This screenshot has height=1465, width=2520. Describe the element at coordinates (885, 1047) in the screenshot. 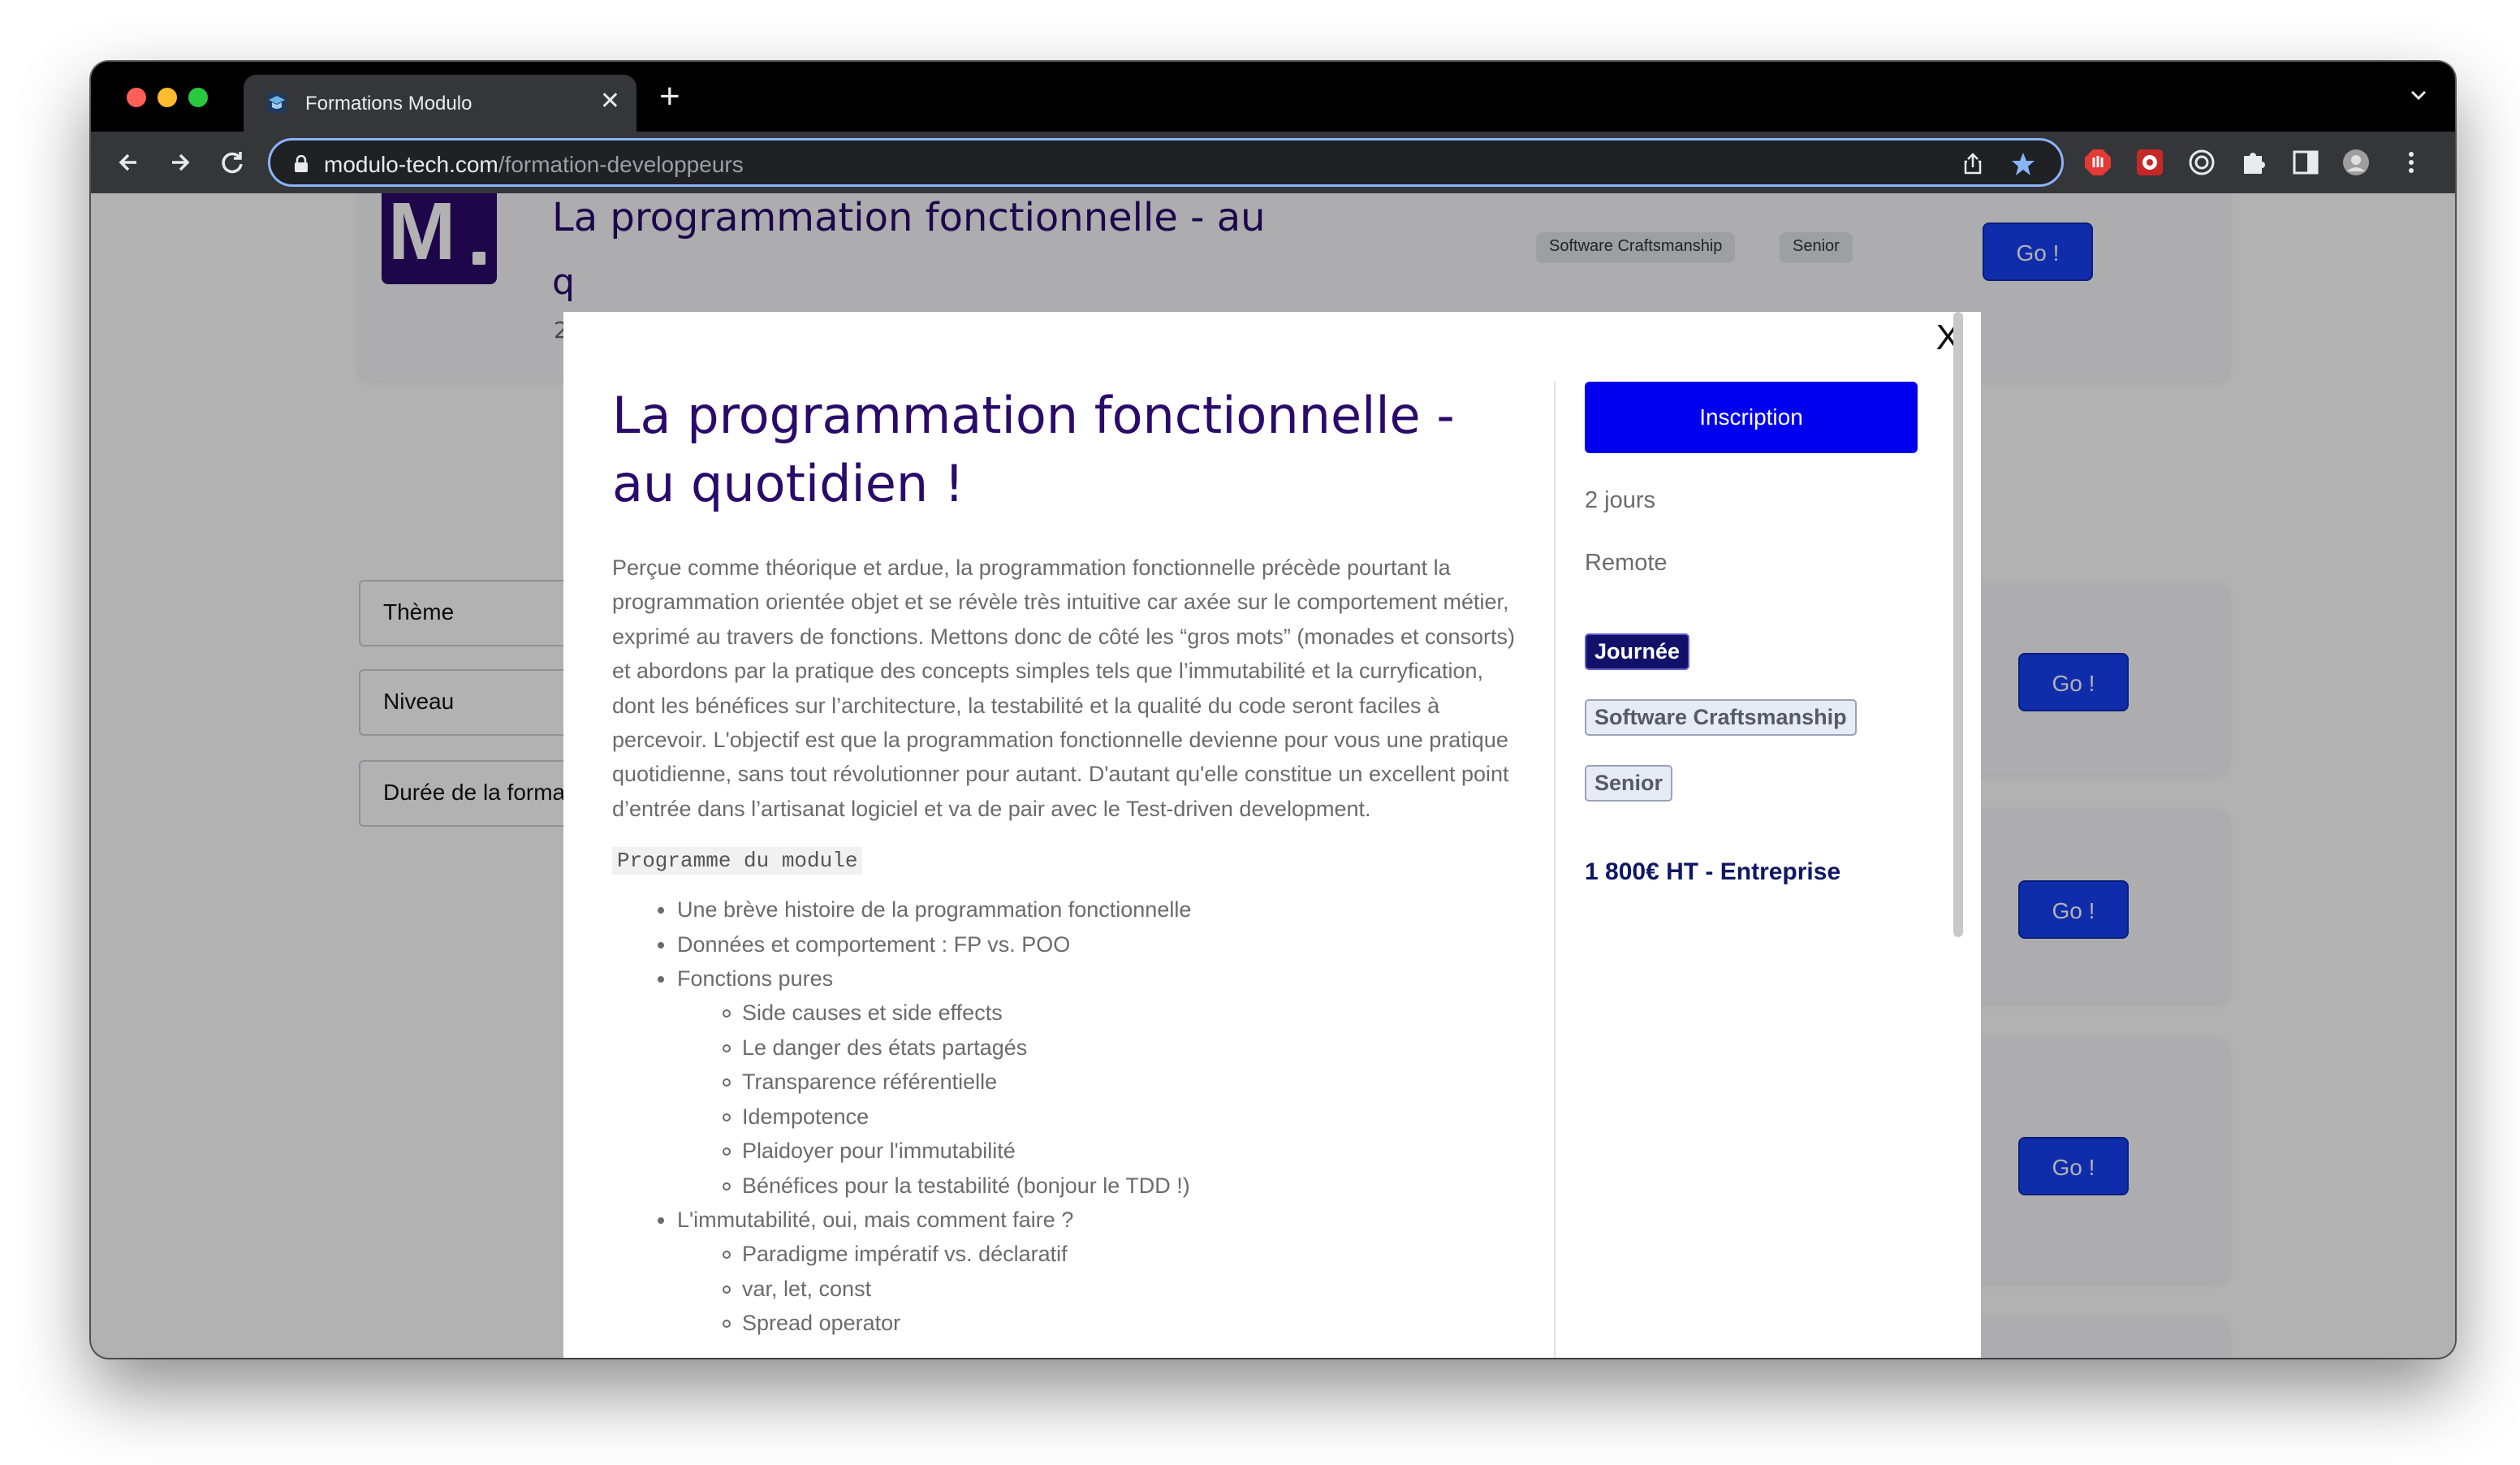

I see `program-item-text: Le danger des états partagés` at that location.